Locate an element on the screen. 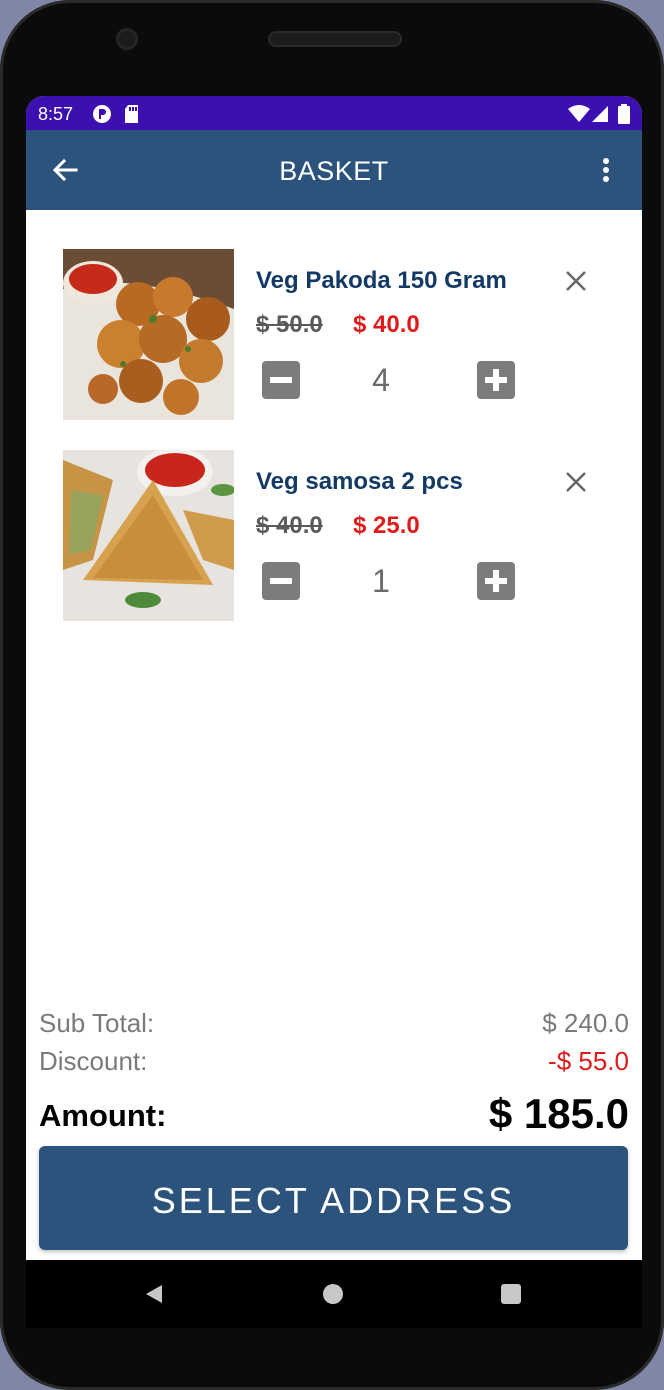  subtotal-value: $ 240.0 is located at coordinates (585, 1023).